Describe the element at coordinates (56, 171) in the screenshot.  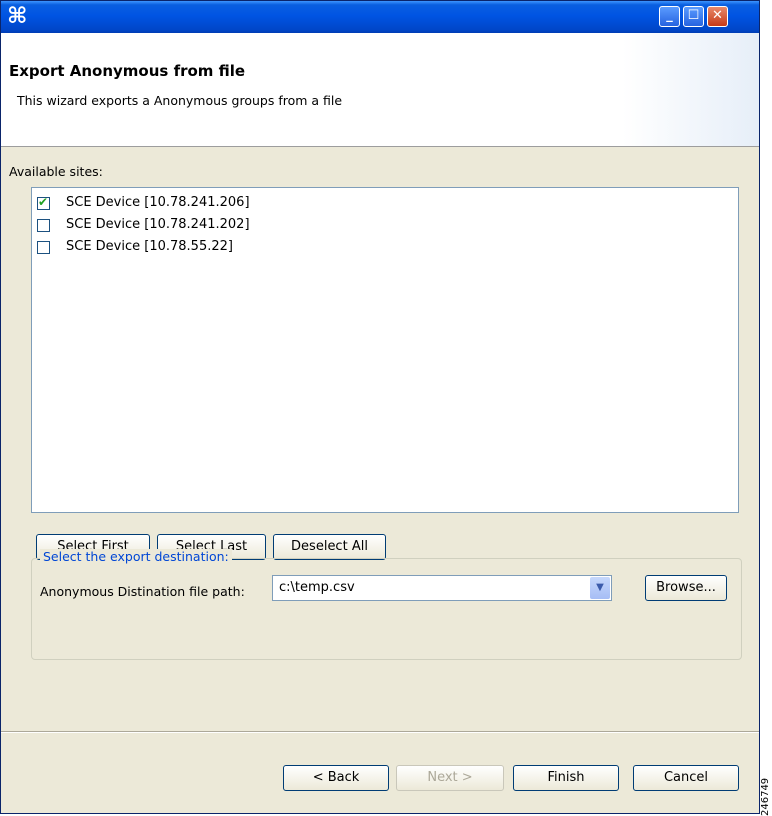
I see `available-sites-label: Available sites:` at that location.